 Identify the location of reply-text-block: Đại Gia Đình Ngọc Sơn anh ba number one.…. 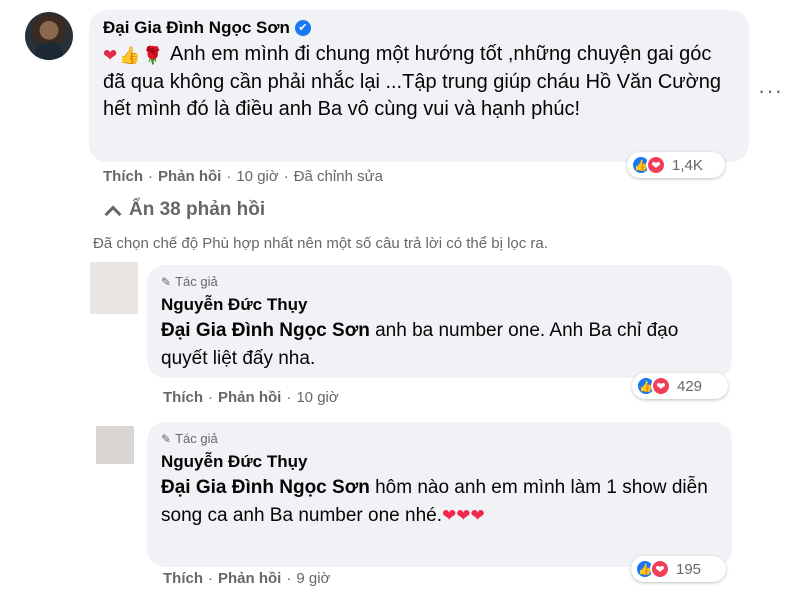
(439, 345).